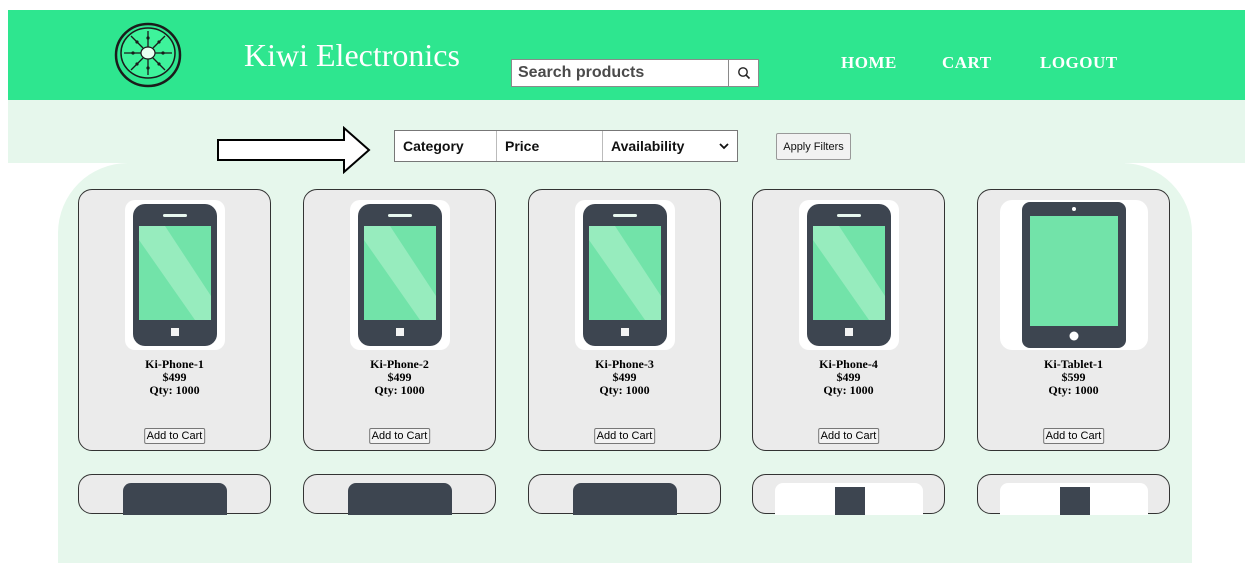  What do you see at coordinates (294, 150) in the screenshot?
I see `right-arrow-icon` at bounding box center [294, 150].